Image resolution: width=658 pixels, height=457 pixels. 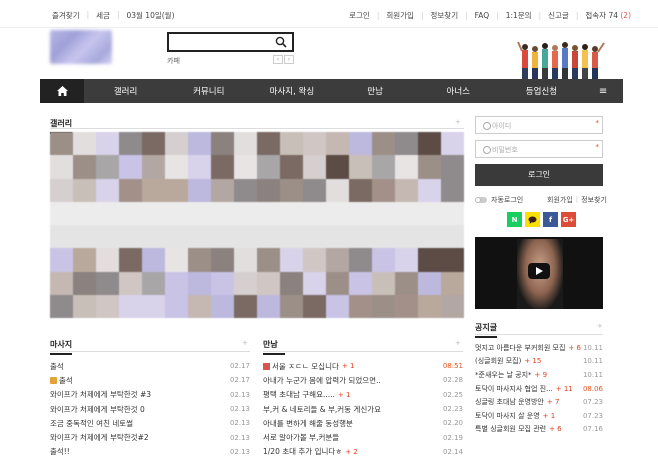 I want to click on list-item: 아내를 변하게 해줄 동성행분 02.20, so click(x=363, y=423).